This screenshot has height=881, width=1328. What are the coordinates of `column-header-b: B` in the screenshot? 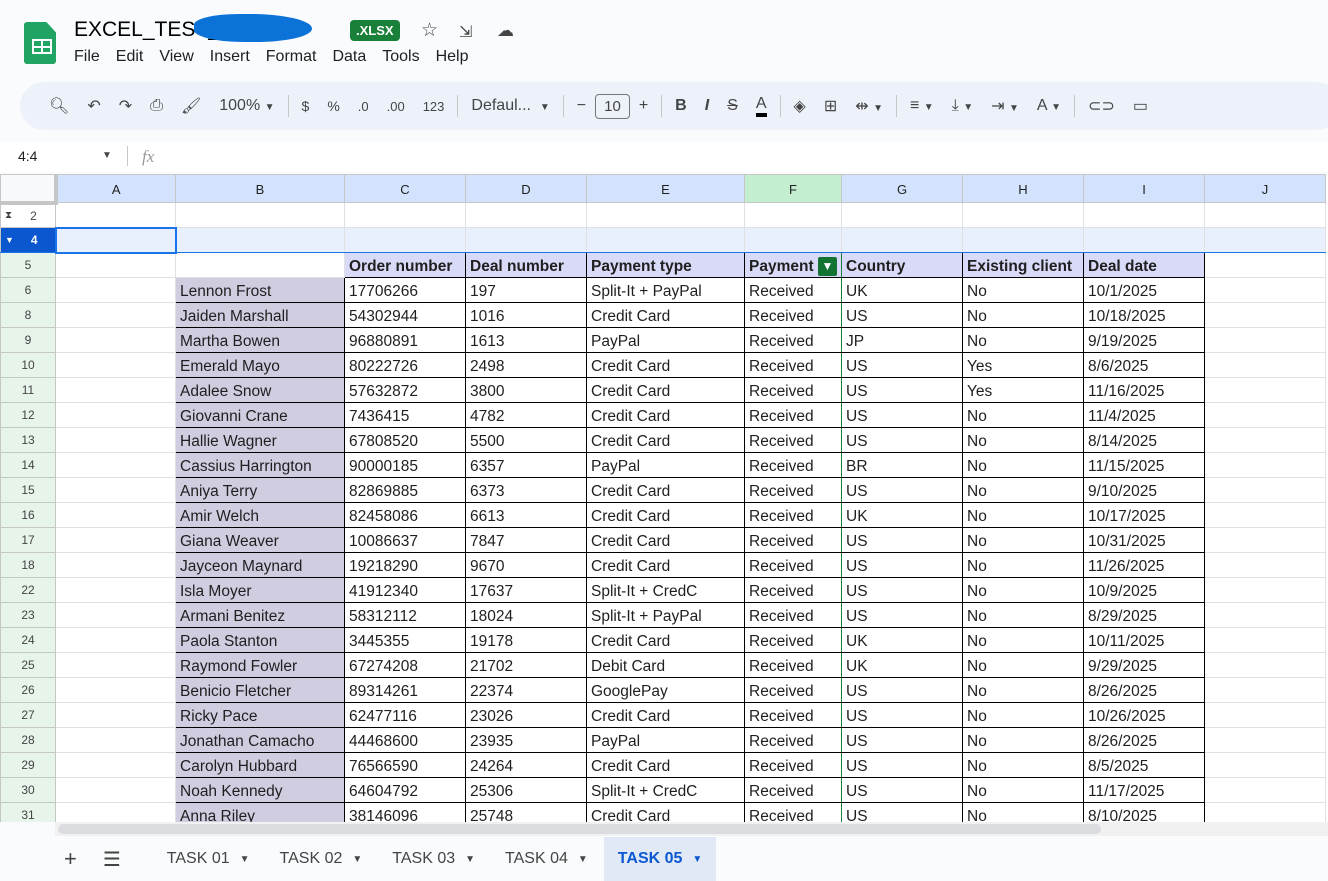 It's located at (260, 188).